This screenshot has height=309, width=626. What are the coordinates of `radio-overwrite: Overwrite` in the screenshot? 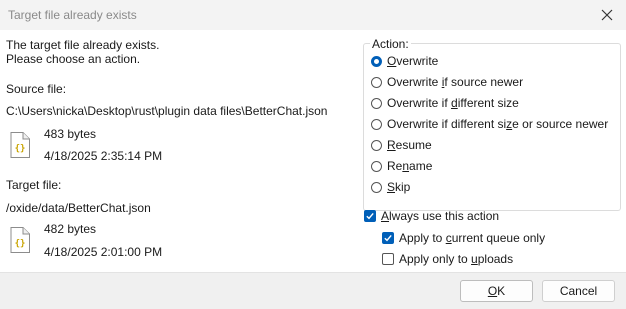 It's located at (404, 61).